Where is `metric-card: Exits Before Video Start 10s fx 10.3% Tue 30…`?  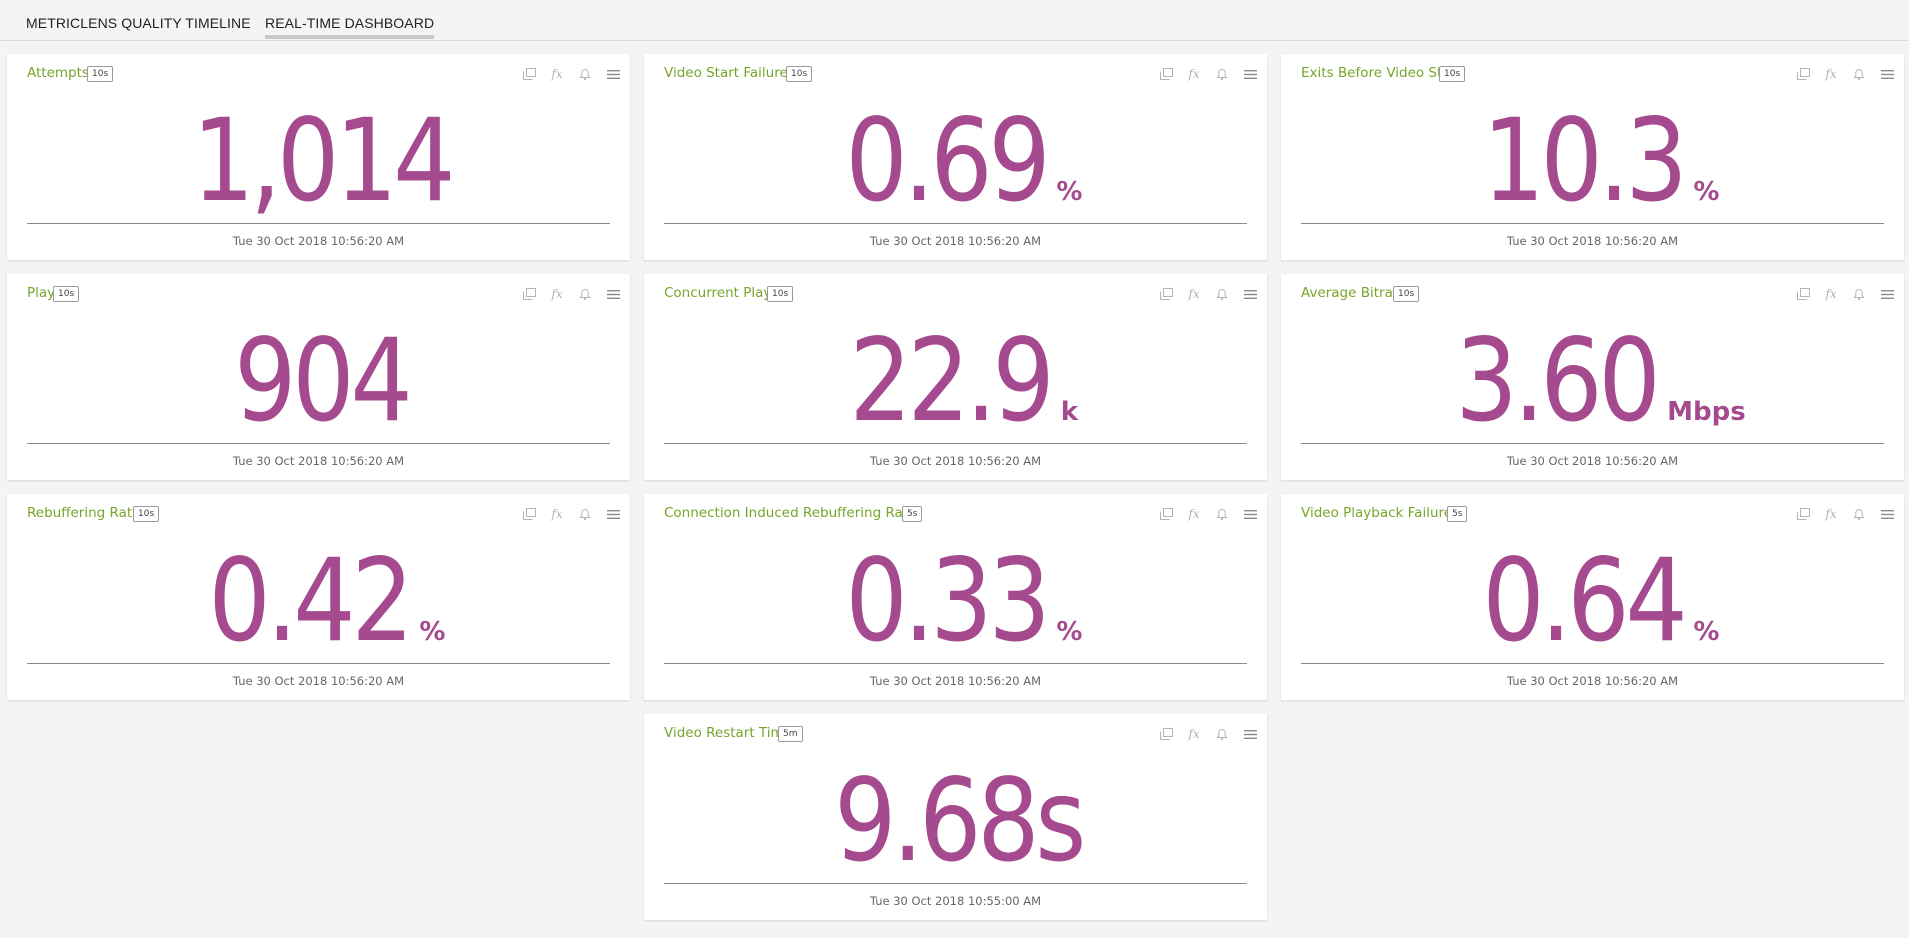
metric-card: Exits Before Video Start 10s fx 10.3% Tue 30… is located at coordinates (1592, 157).